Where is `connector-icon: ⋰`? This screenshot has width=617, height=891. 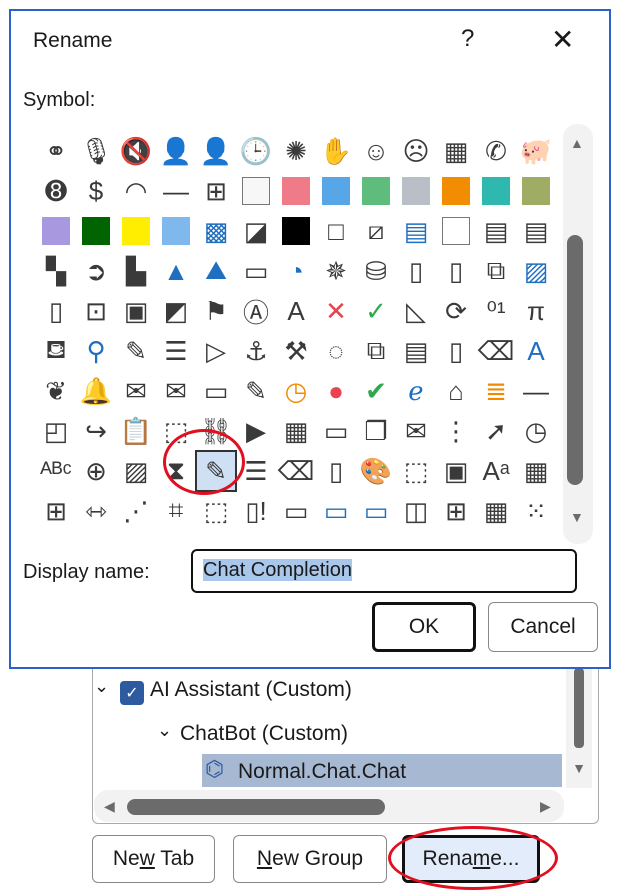 connector-icon: ⋰ is located at coordinates (136, 511).